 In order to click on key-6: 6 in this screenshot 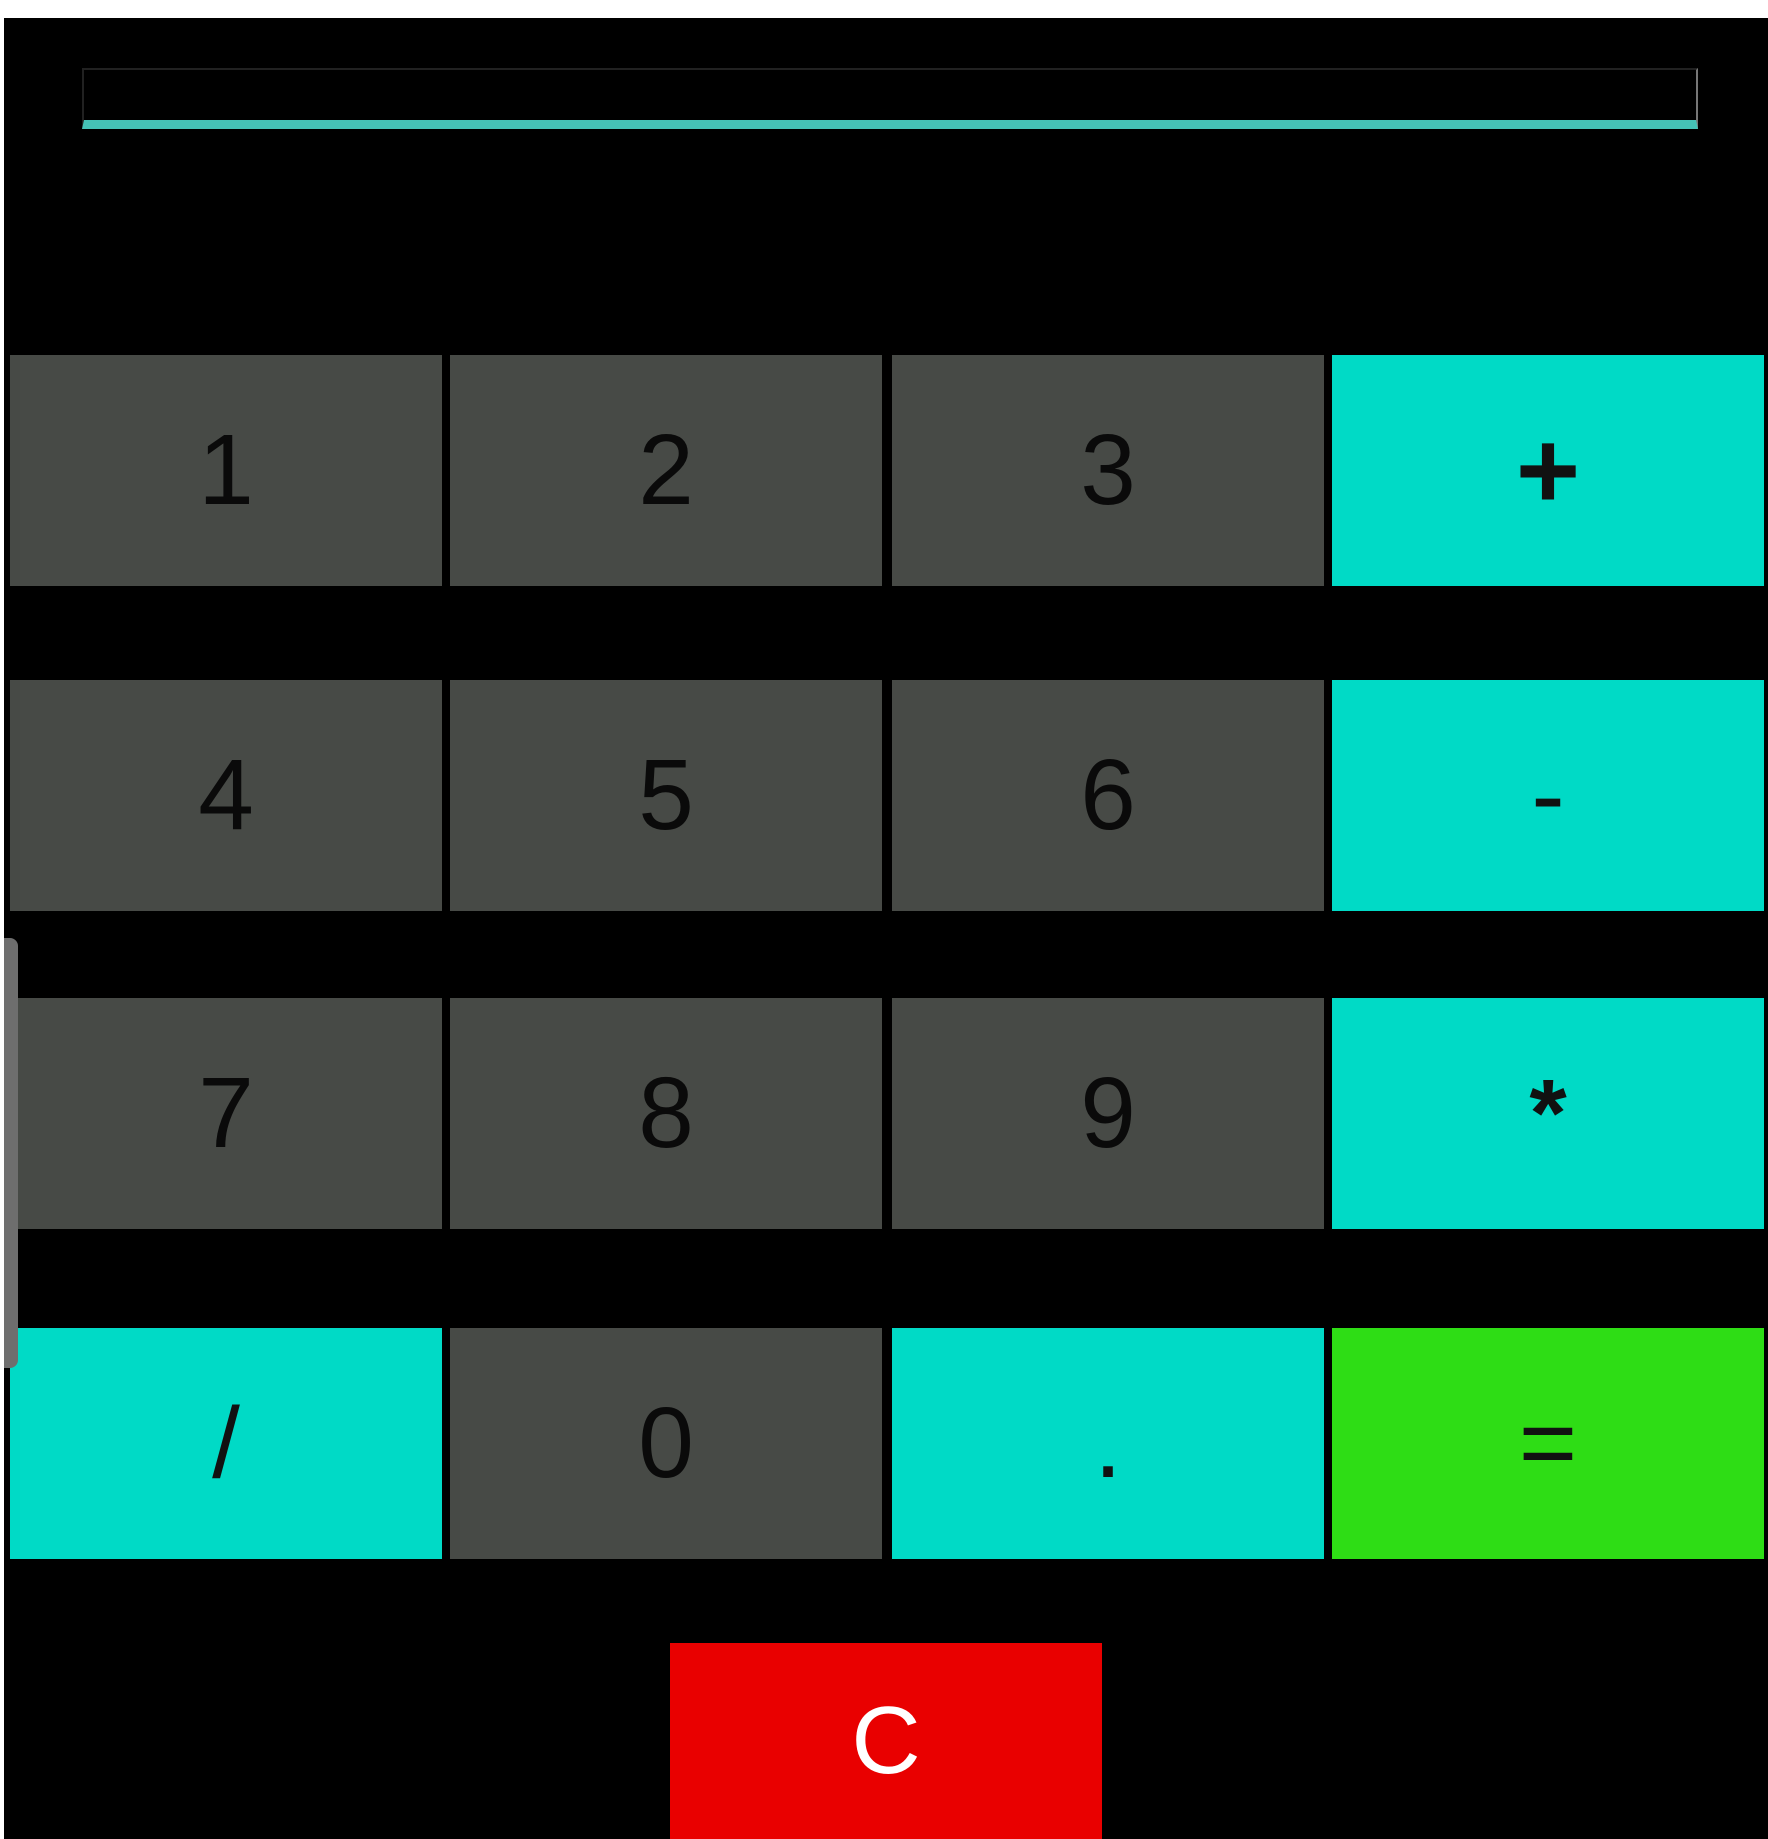, I will do `click(1108, 795)`.